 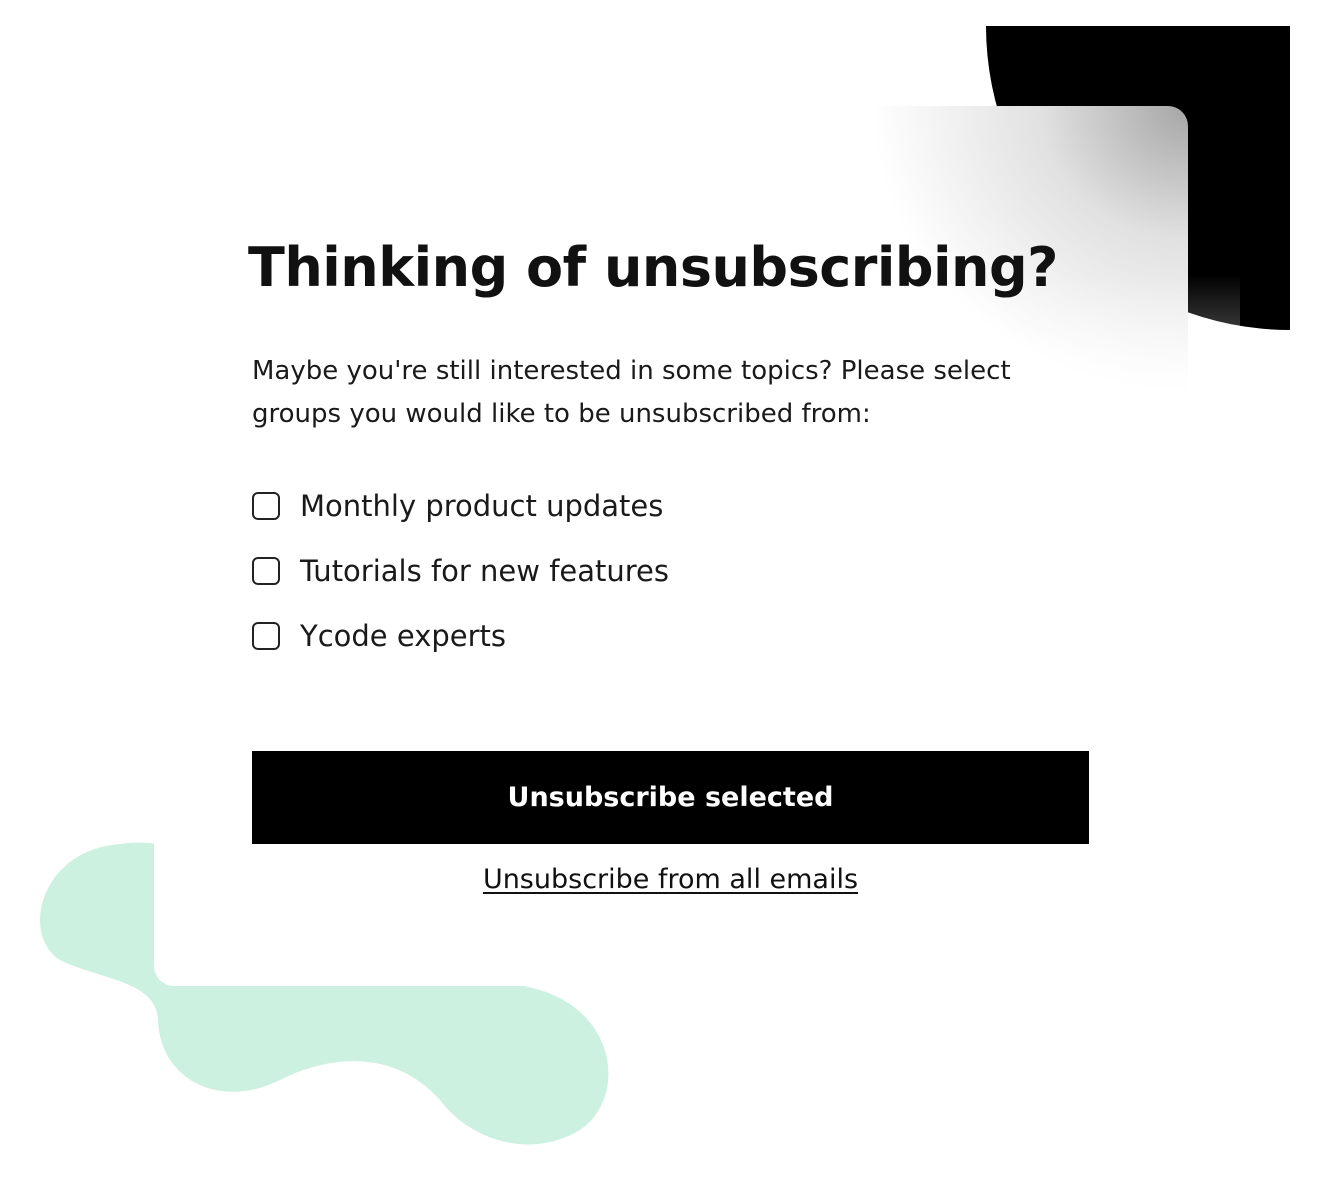 I want to click on option-label: Ycode experts, so click(x=403, y=636).